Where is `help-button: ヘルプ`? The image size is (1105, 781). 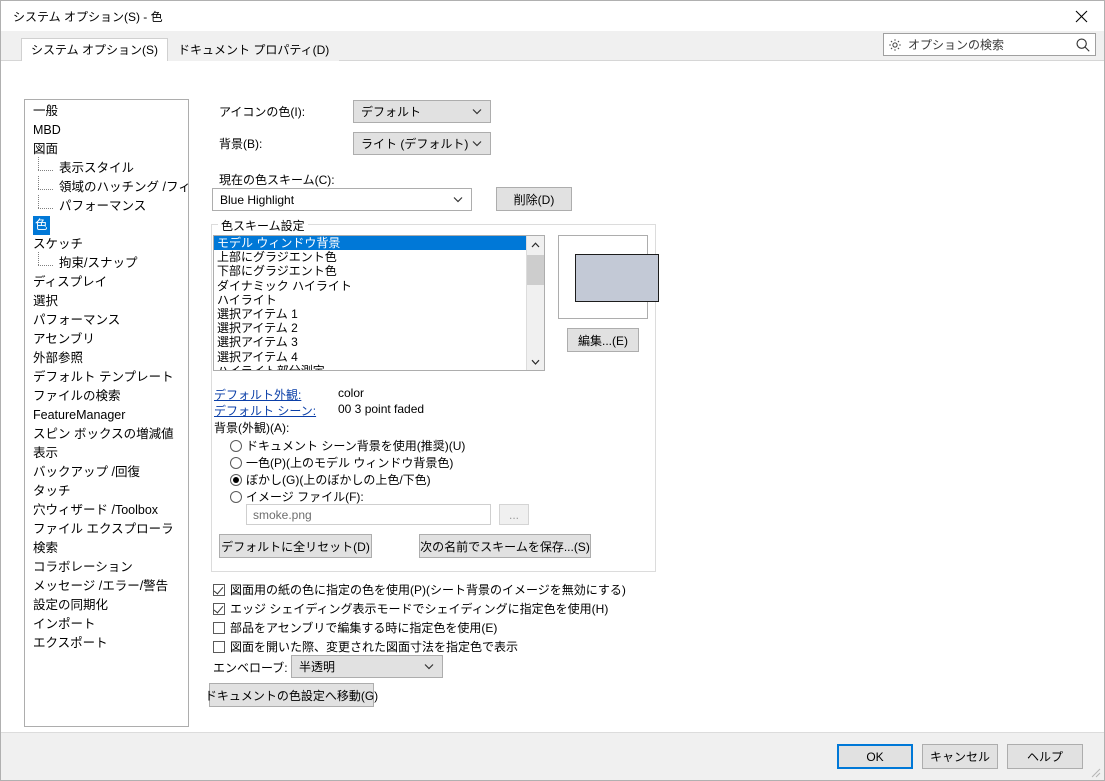
help-button: ヘルプ is located at coordinates (1045, 756).